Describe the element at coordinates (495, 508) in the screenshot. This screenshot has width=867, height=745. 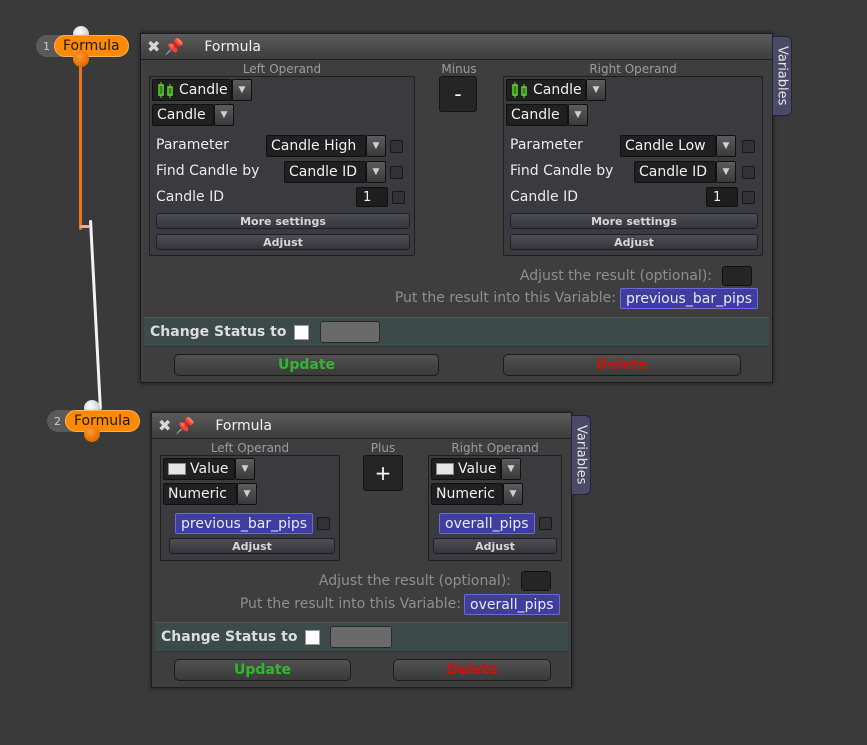
I see `panel2-right-operand: Value ▼ Numeric ▼ overall_pips Adjust` at that location.